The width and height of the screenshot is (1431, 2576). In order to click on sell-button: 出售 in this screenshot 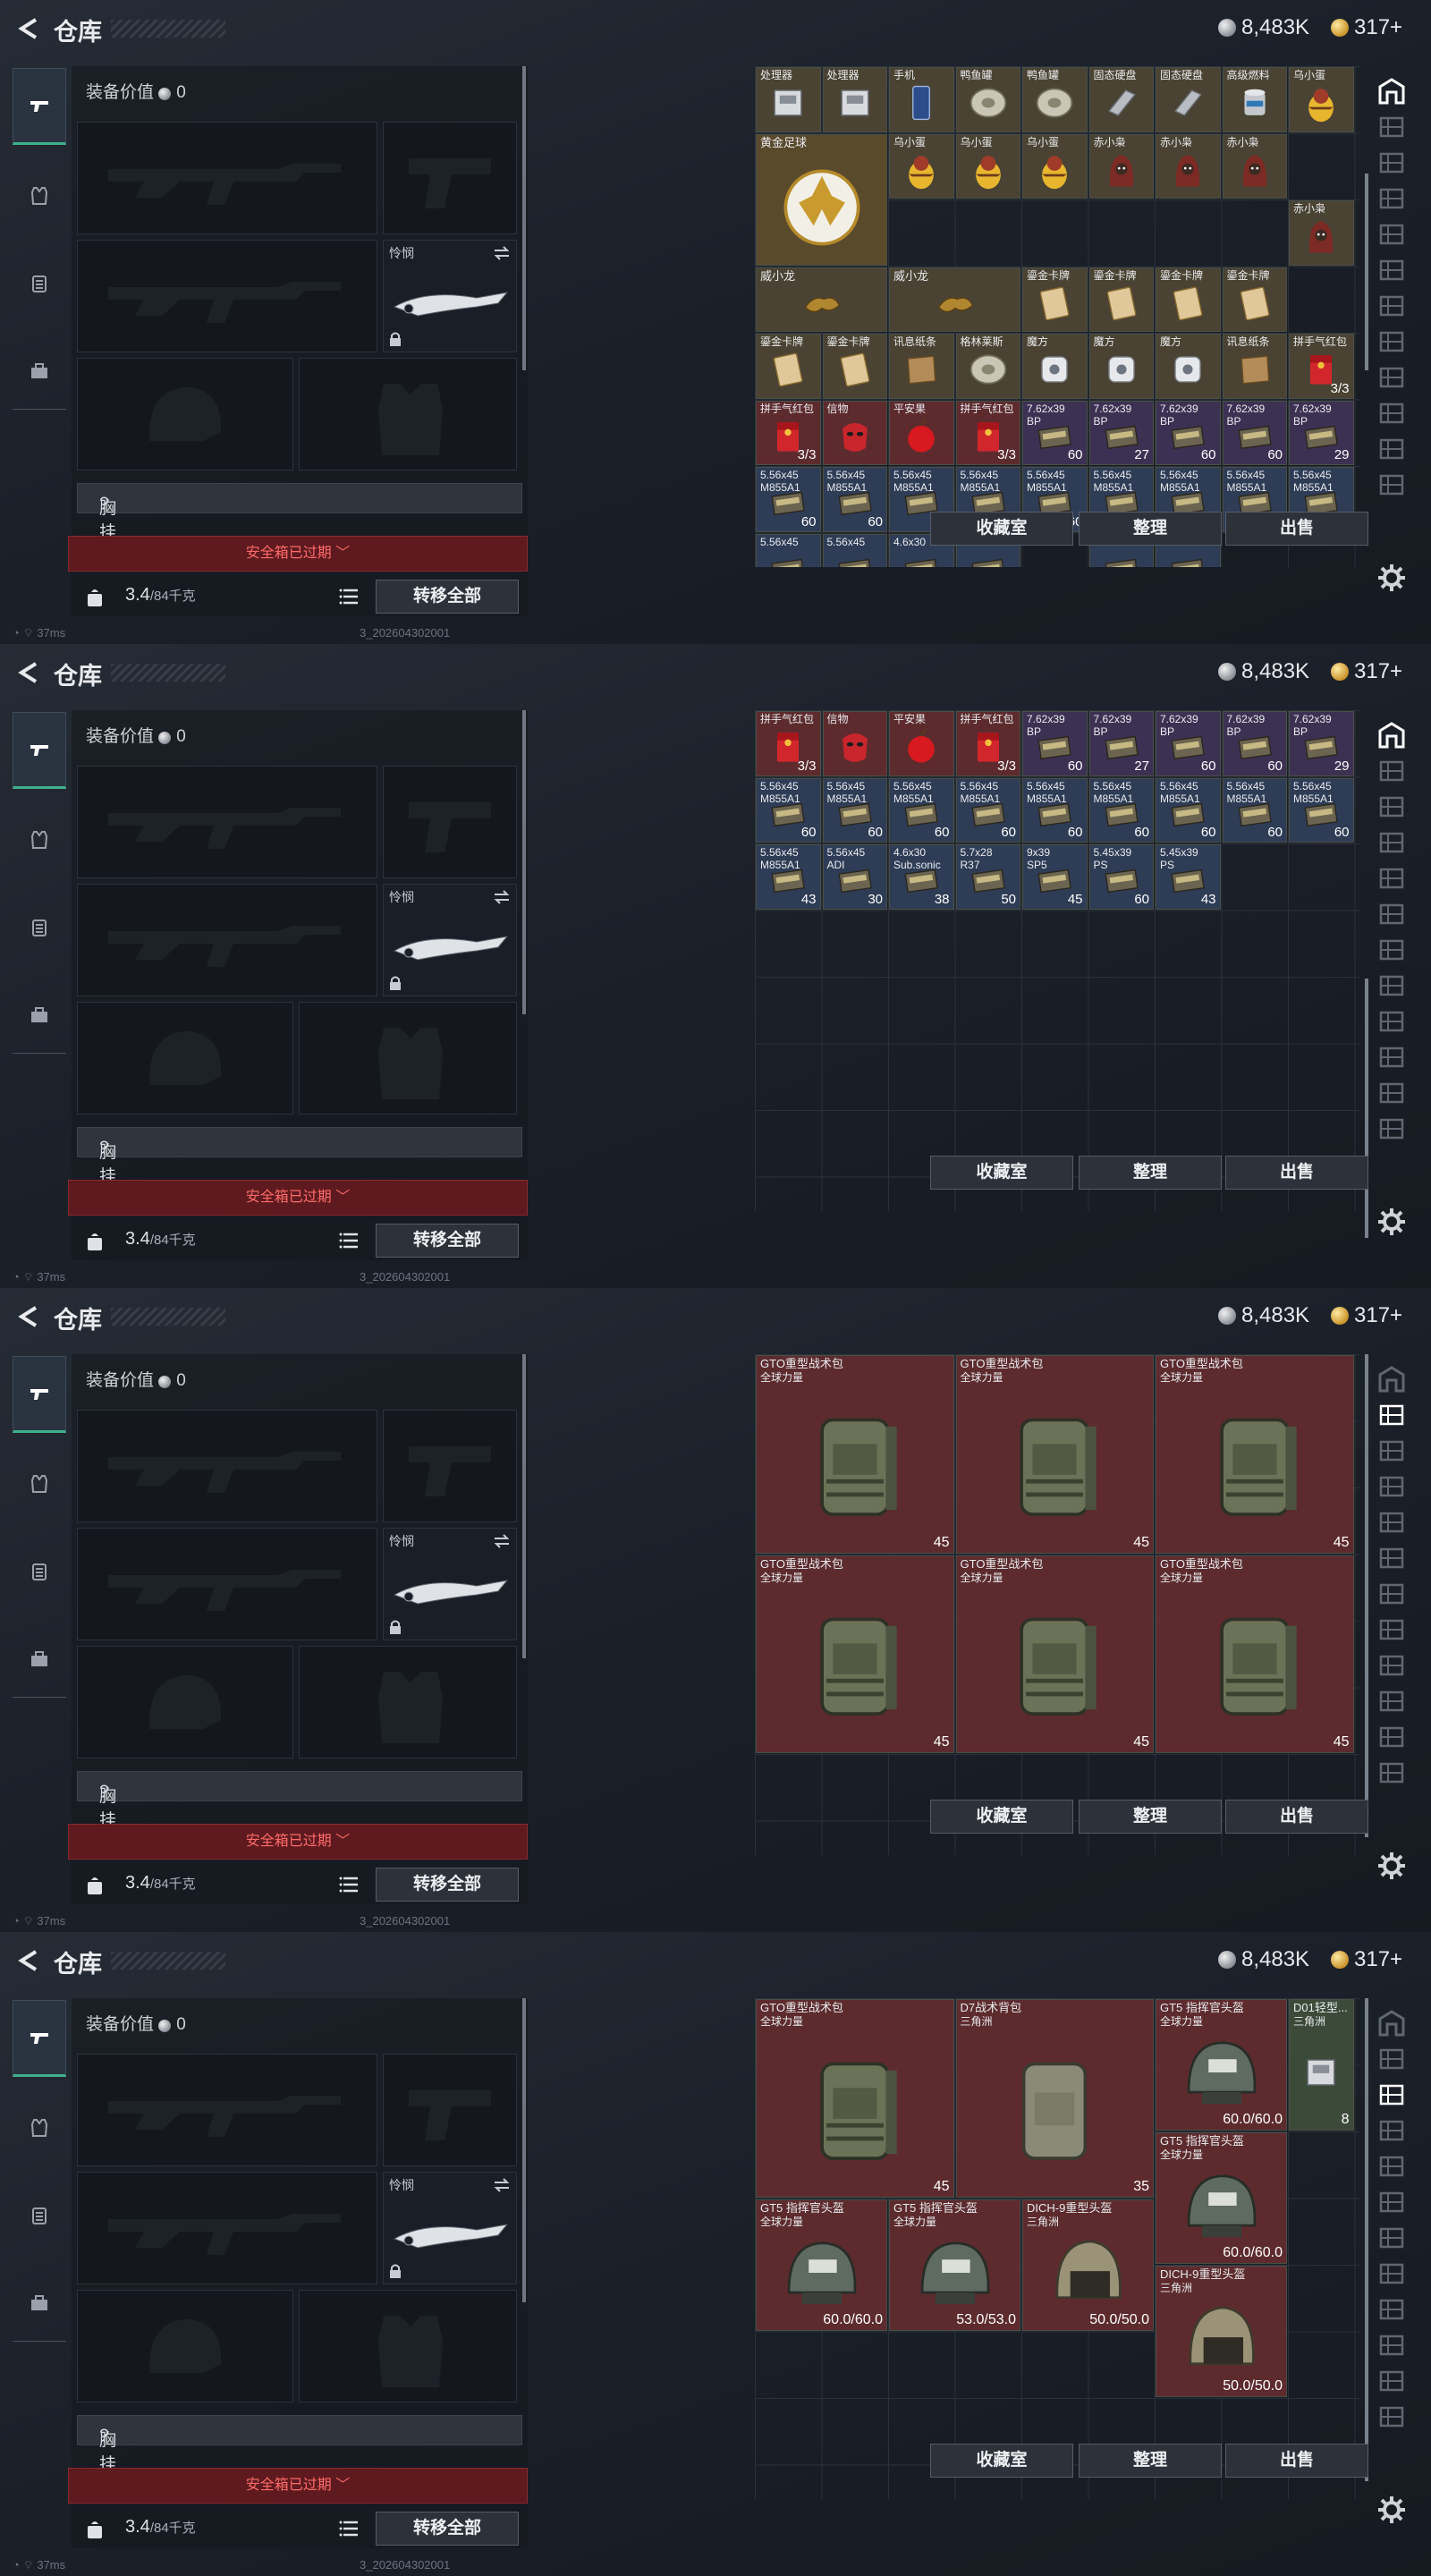, I will do `click(1296, 1173)`.